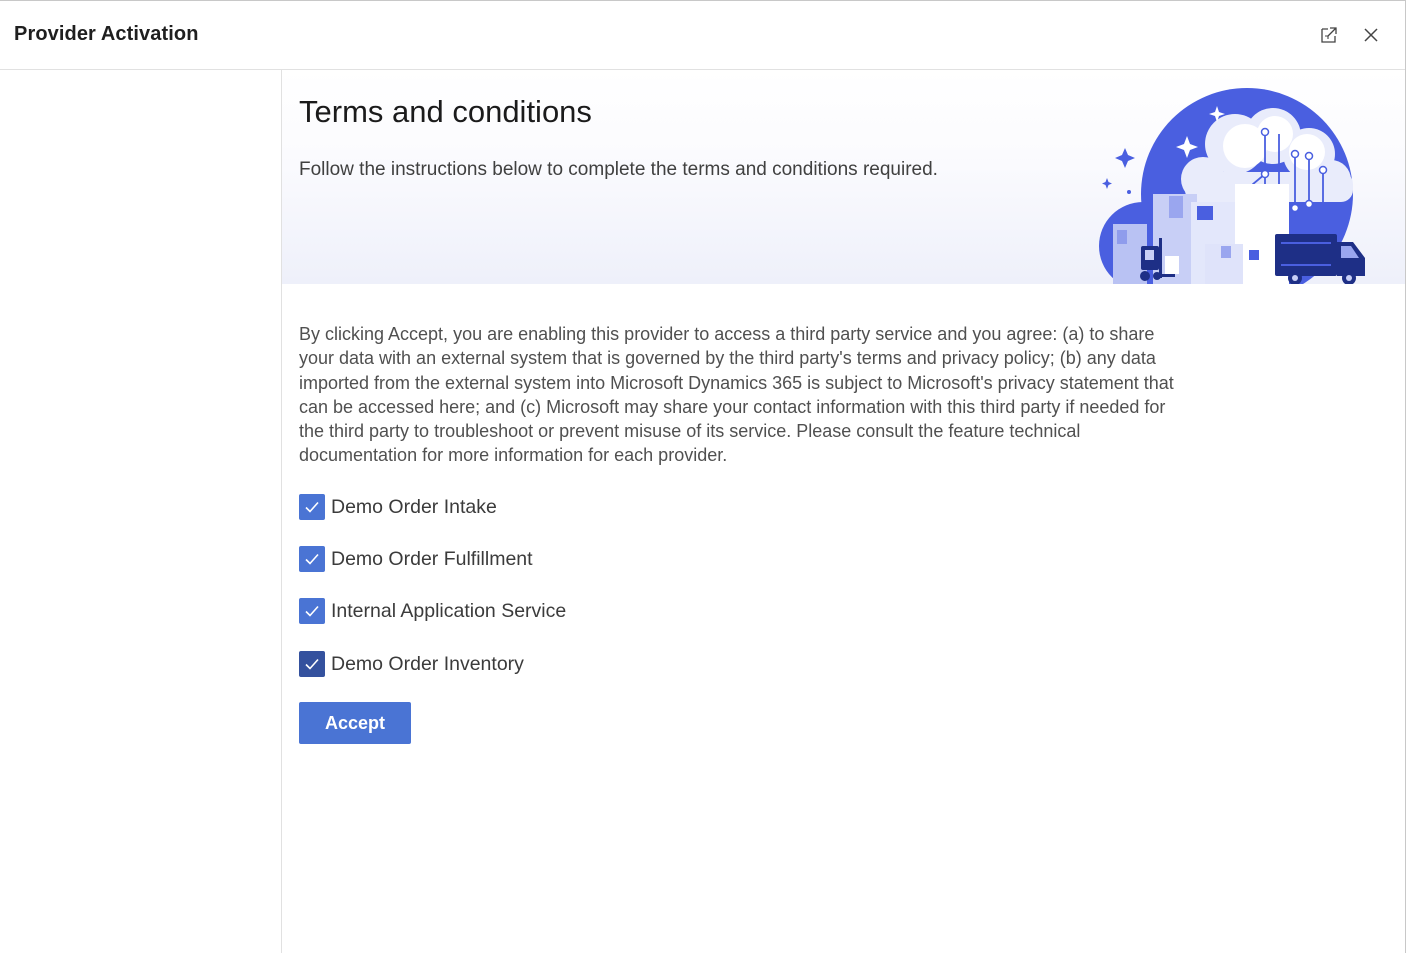  I want to click on checkbox-label: Demo Order Intake, so click(414, 506).